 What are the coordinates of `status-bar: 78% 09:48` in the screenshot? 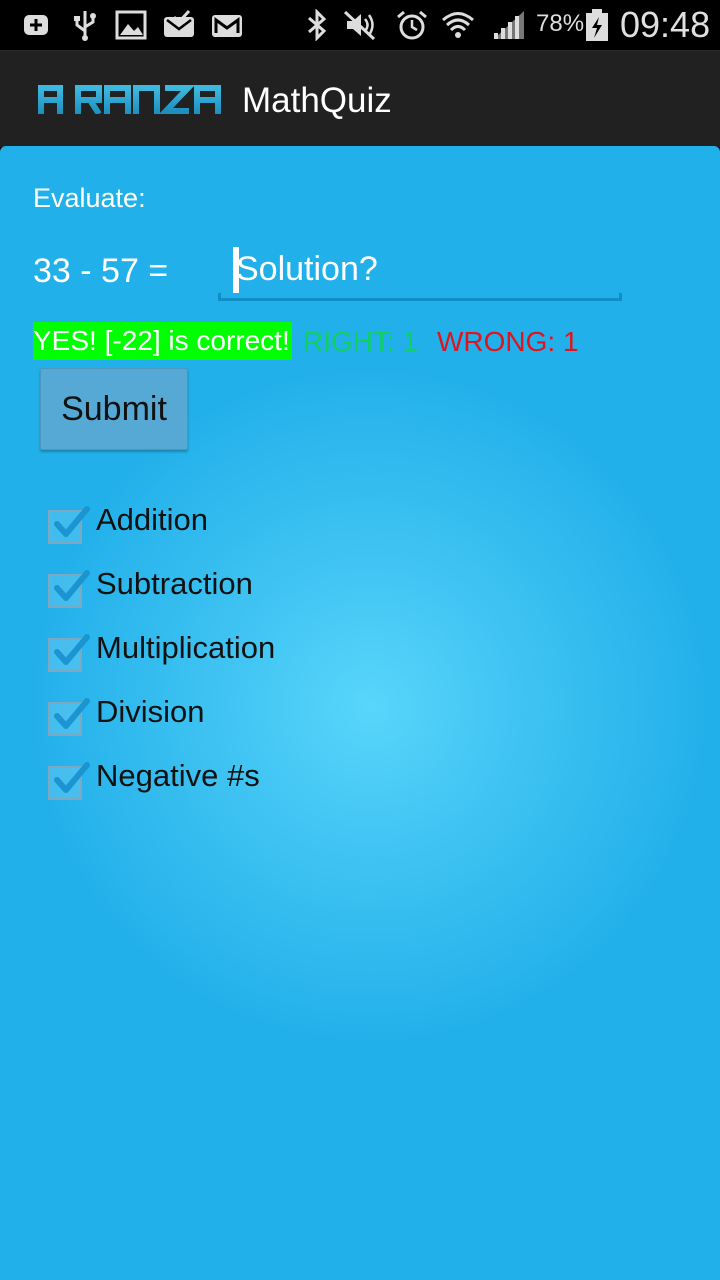 It's located at (360, 25).